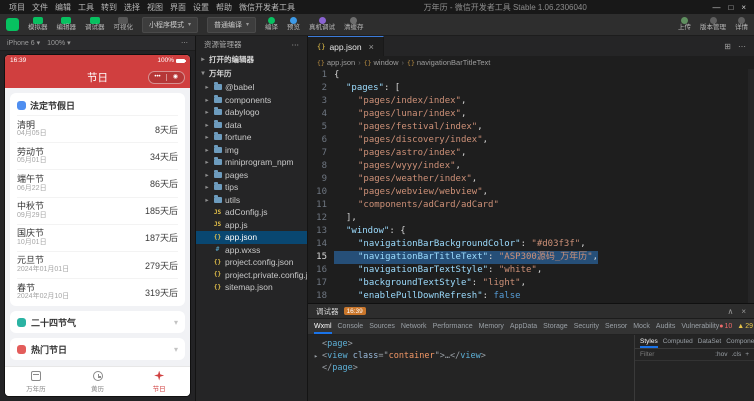 The width and height of the screenshot is (754, 401). What do you see at coordinates (251, 212) in the screenshot?
I see `tree-item: JS adConfig.js` at bounding box center [251, 212].